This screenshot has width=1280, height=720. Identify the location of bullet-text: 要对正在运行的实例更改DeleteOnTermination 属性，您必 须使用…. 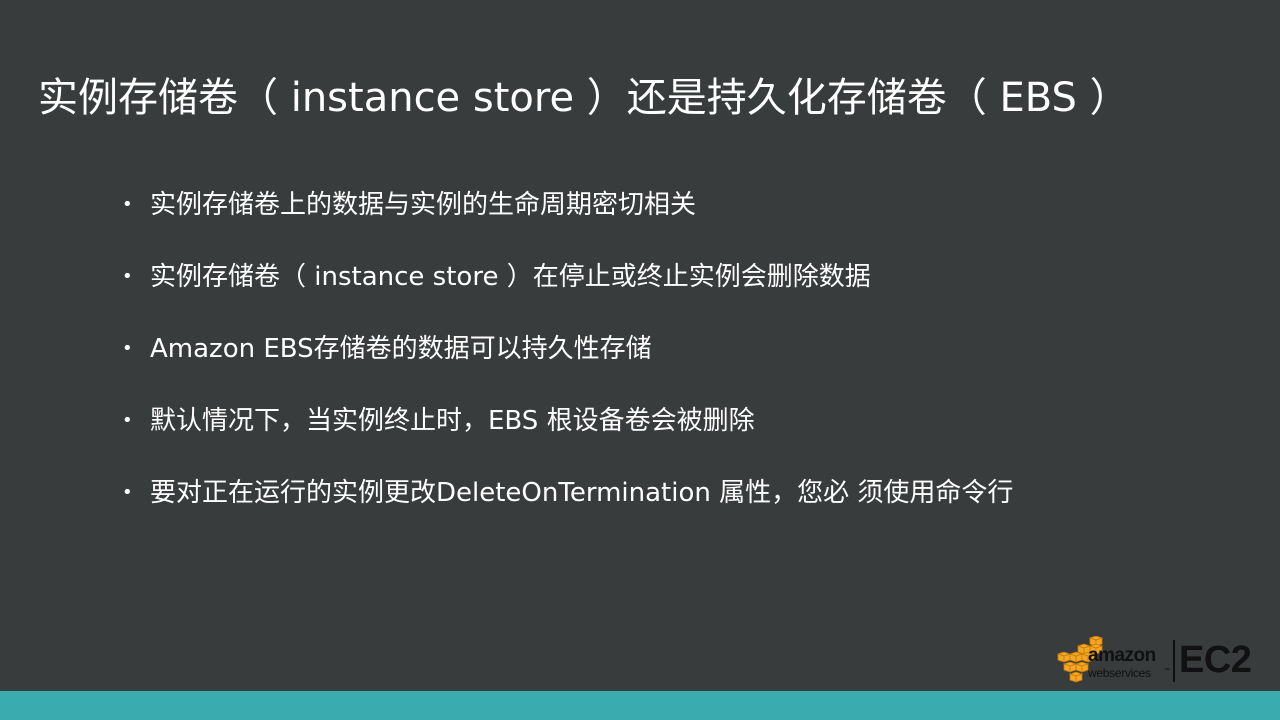
(582, 493).